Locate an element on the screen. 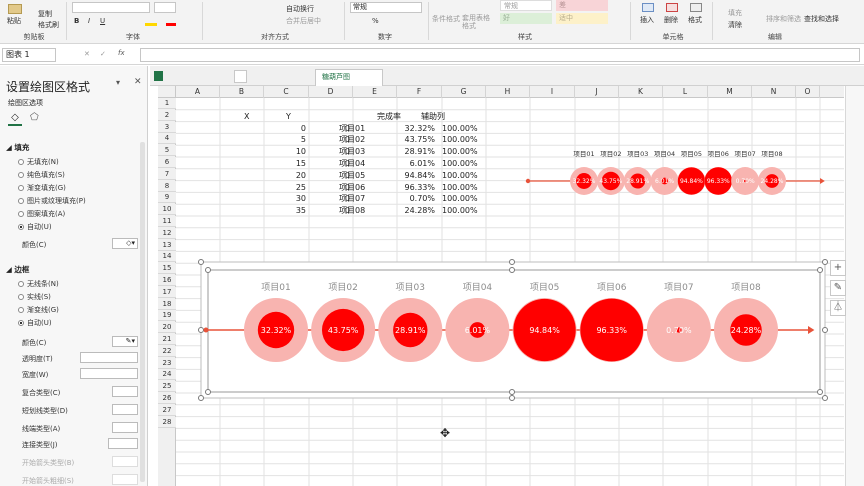  row-header-20: 20 is located at coordinates (167, 328).